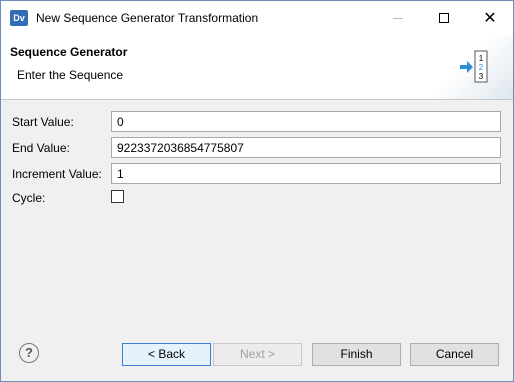 Image resolution: width=514 pixels, height=382 pixels. Describe the element at coordinates (57, 174) in the screenshot. I see `increment-value-label: Increment Value:` at that location.